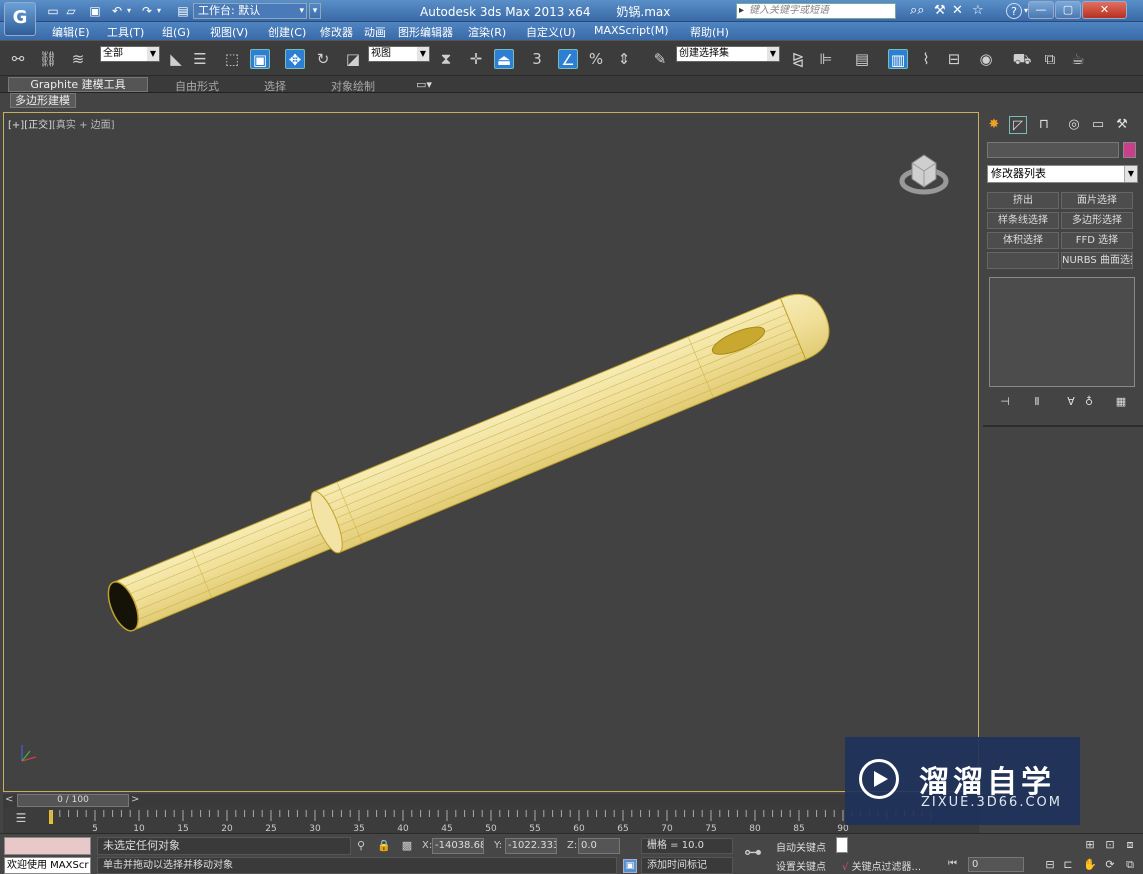 The image size is (1143, 874). Describe the element at coordinates (476, 59) in the screenshot. I see `select-and-manipulate-icon: ✛` at that location.